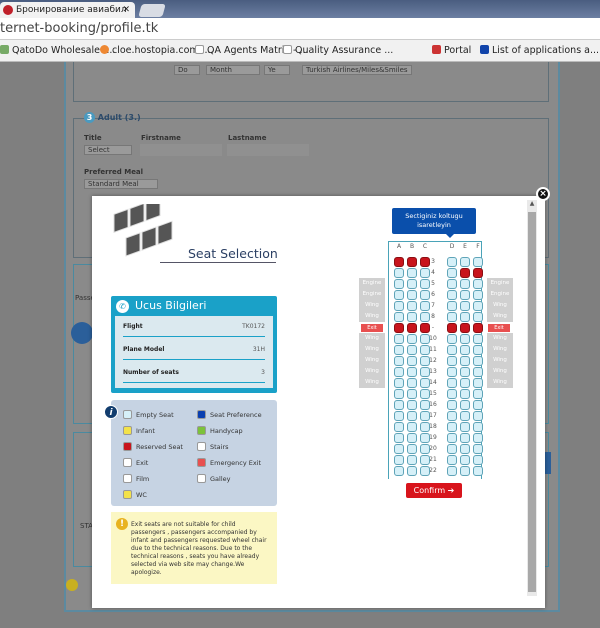 The height and width of the screenshot is (628, 600). What do you see at coordinates (412, 306) in the screenshot?
I see `seat-7B` at bounding box center [412, 306].